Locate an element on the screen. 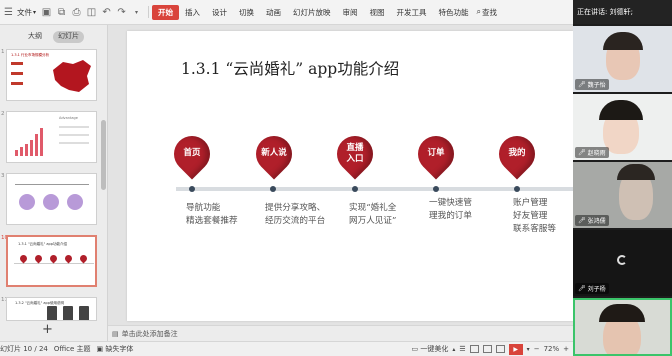 This screenshot has width=672, height=356. search-button: ⌕ 查找 is located at coordinates (487, 12).